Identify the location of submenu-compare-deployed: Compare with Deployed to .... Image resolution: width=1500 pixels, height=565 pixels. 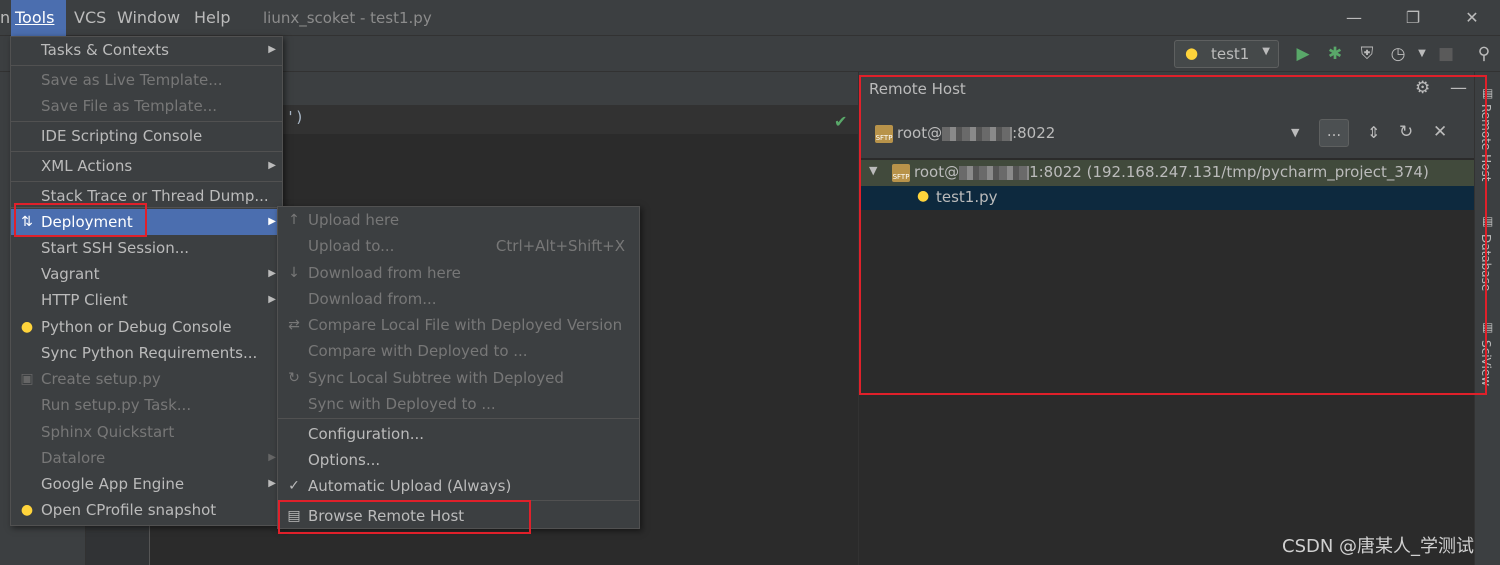
(458, 351).